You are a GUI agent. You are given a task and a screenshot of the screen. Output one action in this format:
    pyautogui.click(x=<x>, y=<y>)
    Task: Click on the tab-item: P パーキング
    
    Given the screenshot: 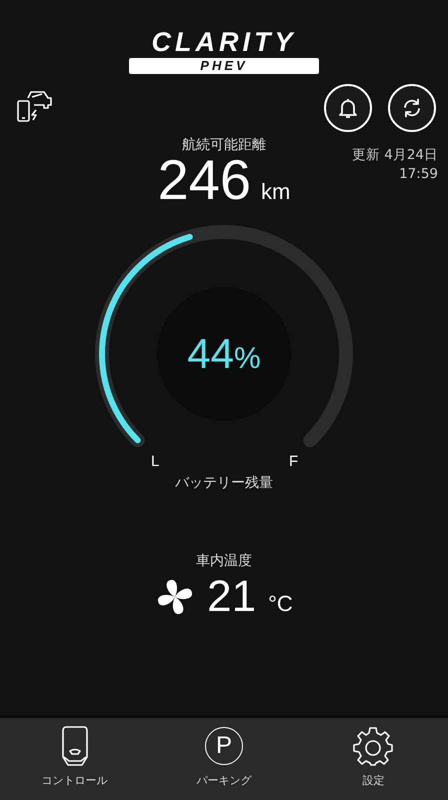 What is the action you would take?
    pyautogui.click(x=224, y=759)
    